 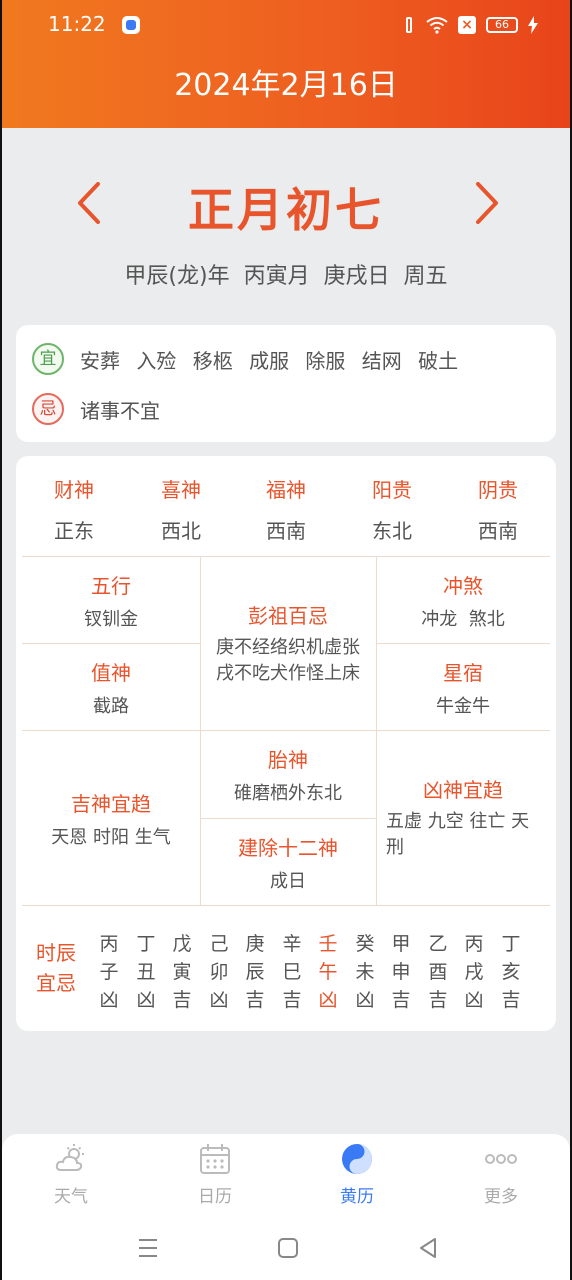 What do you see at coordinates (109, 972) in the screenshot?
I see `hour-column: 丙子凶` at bounding box center [109, 972].